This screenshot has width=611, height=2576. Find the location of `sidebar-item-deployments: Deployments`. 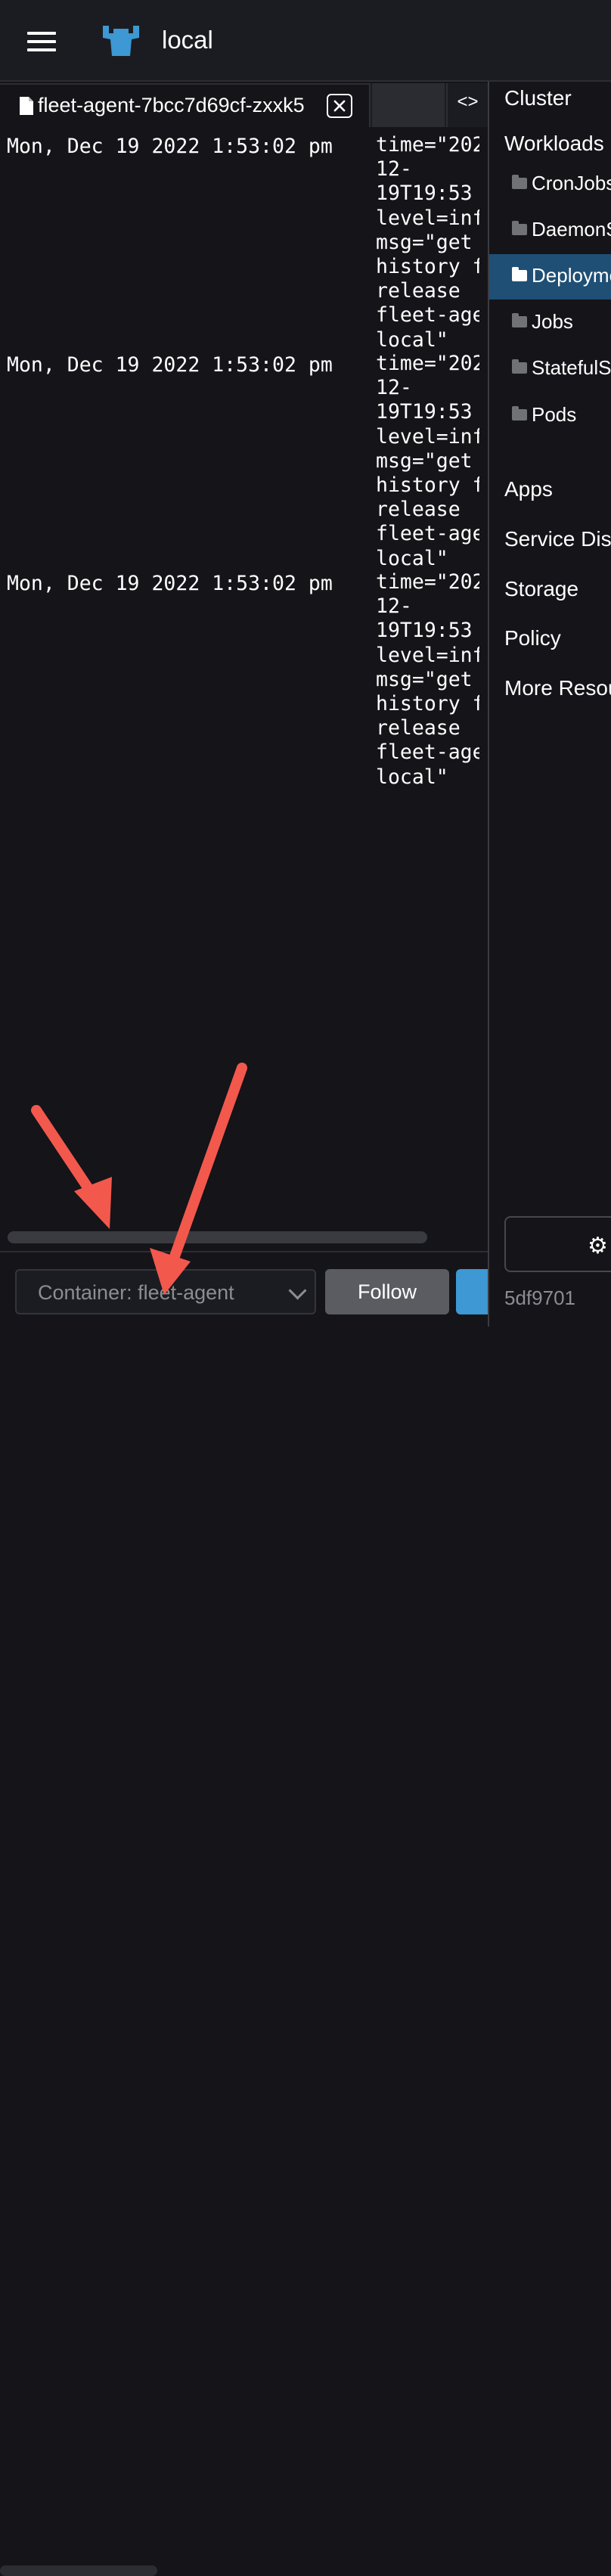

sidebar-item-deployments: Deployments is located at coordinates (550, 276).